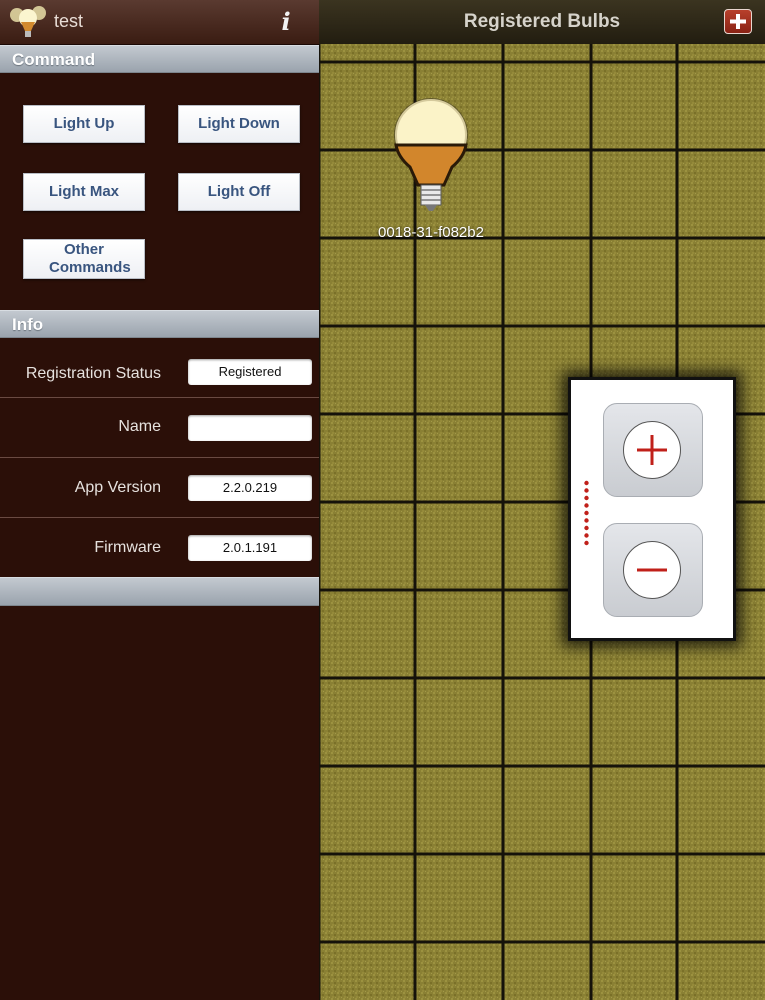  What do you see at coordinates (90, 258) in the screenshot?
I see `other-commands-label: Other Commands` at bounding box center [90, 258].